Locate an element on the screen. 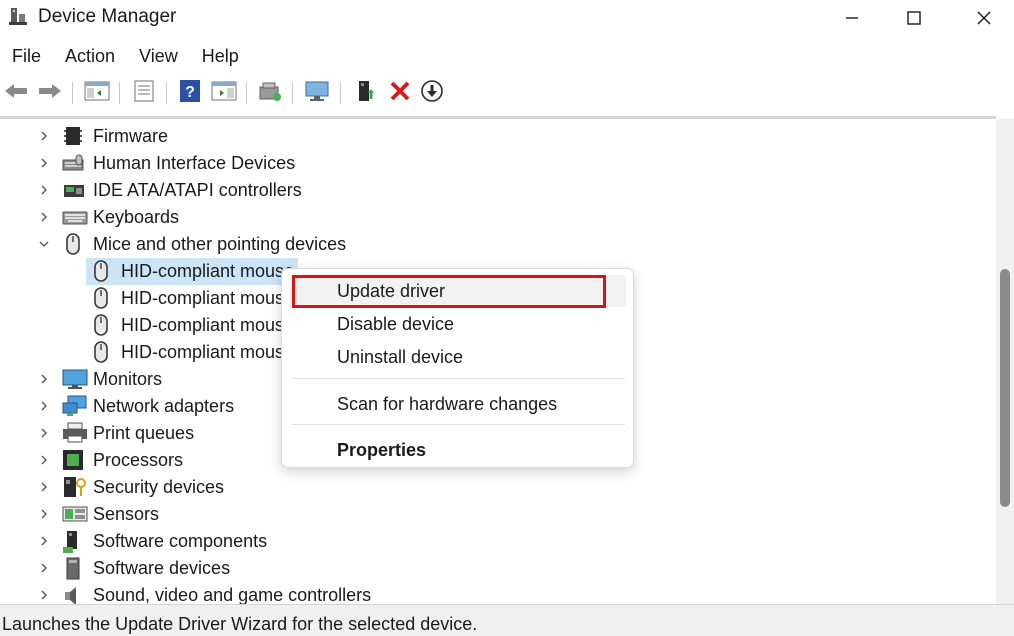 The image size is (1014, 636). scrollbar-thumb is located at coordinates (1005, 388).